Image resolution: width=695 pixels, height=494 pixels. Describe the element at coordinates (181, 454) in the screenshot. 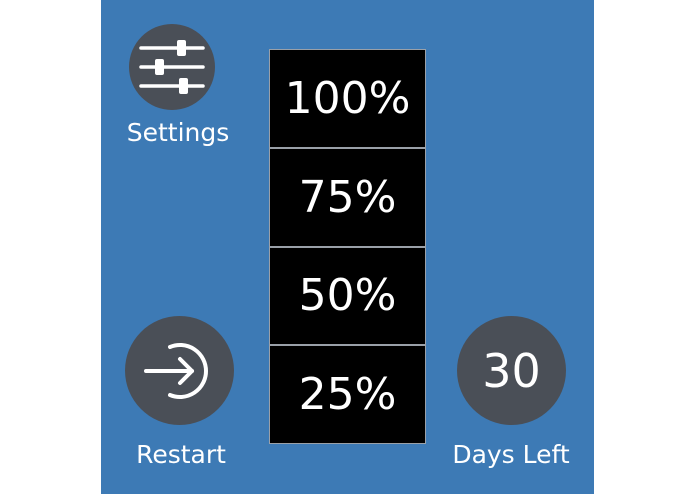

I see `restart-label: Restart` at that location.